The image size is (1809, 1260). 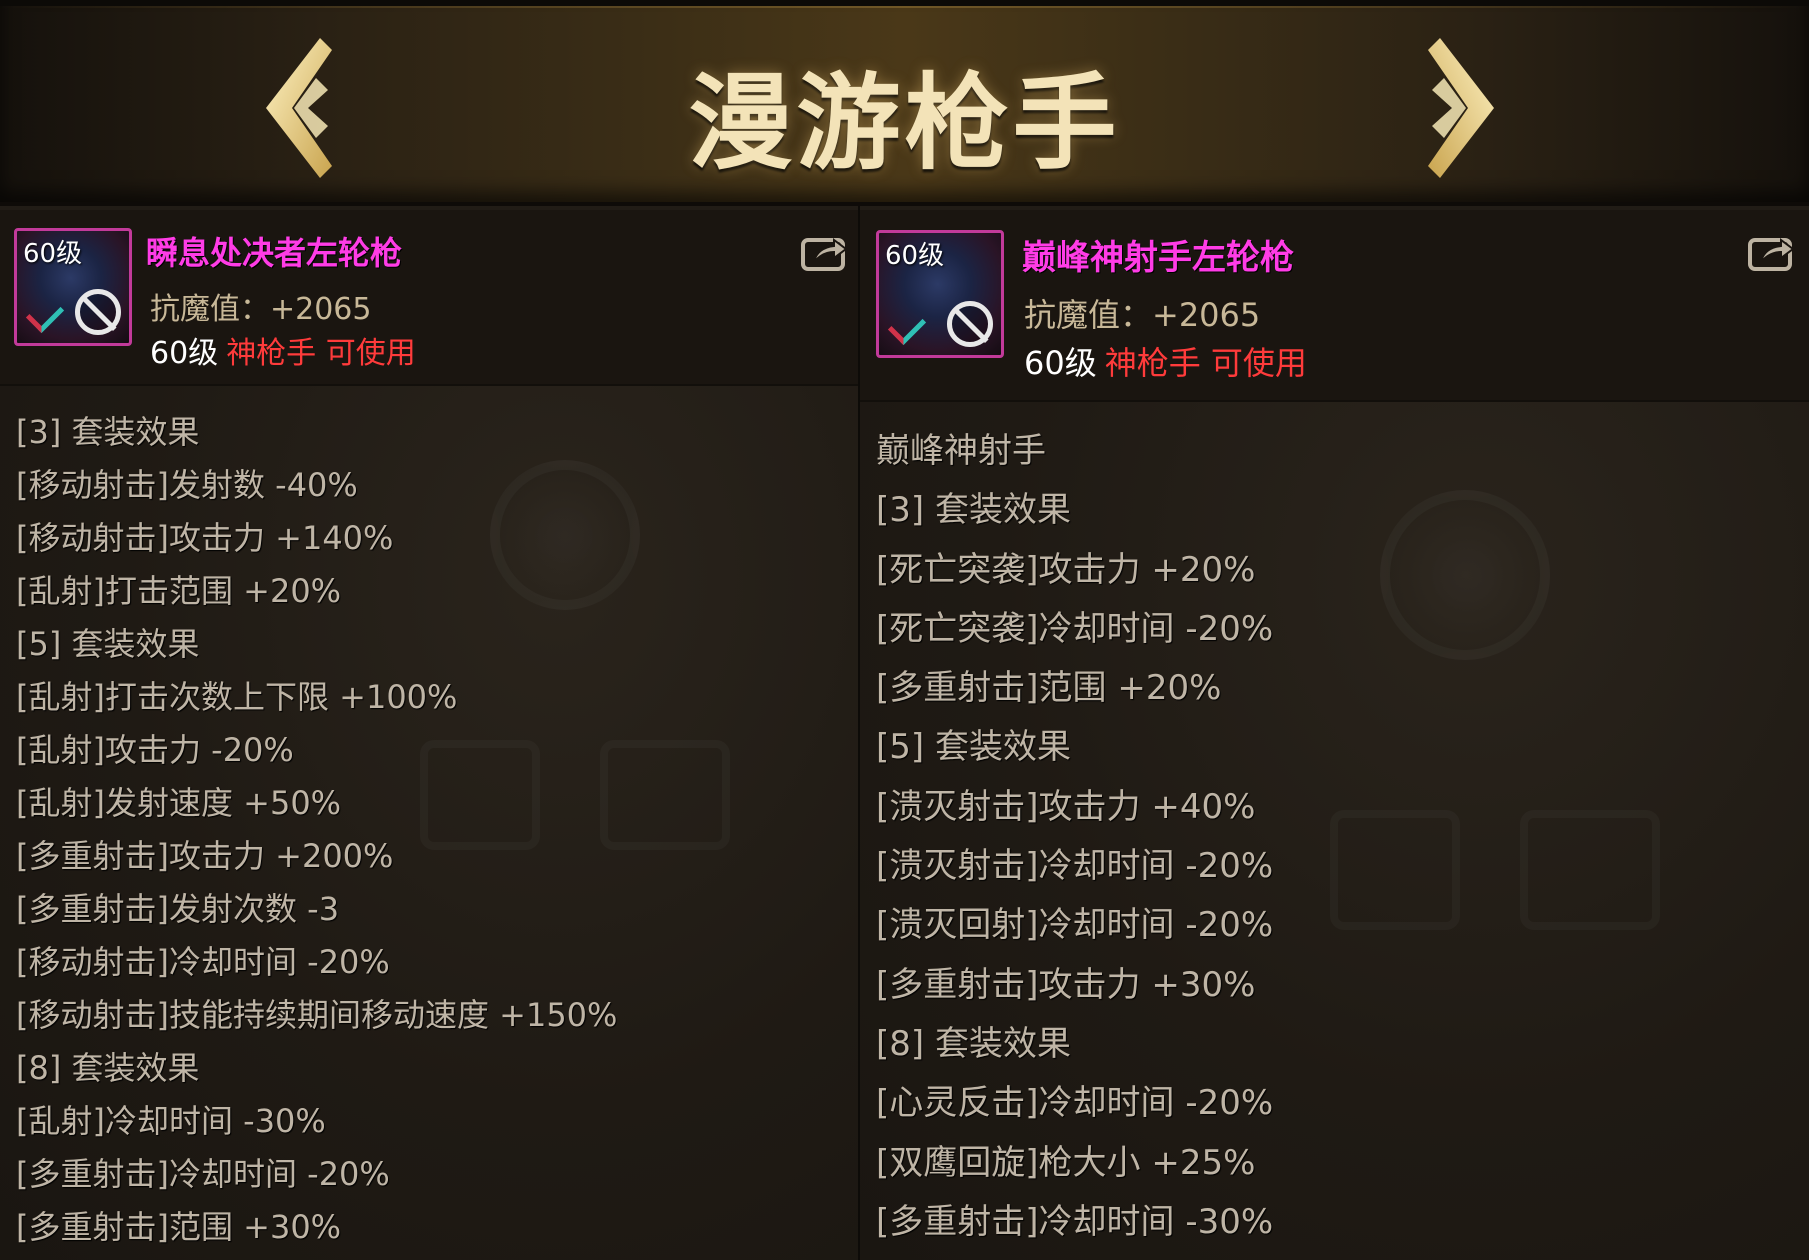 I want to click on effect-line: [溃灭射击]冷却时间 -20%, so click(x=1075, y=866).